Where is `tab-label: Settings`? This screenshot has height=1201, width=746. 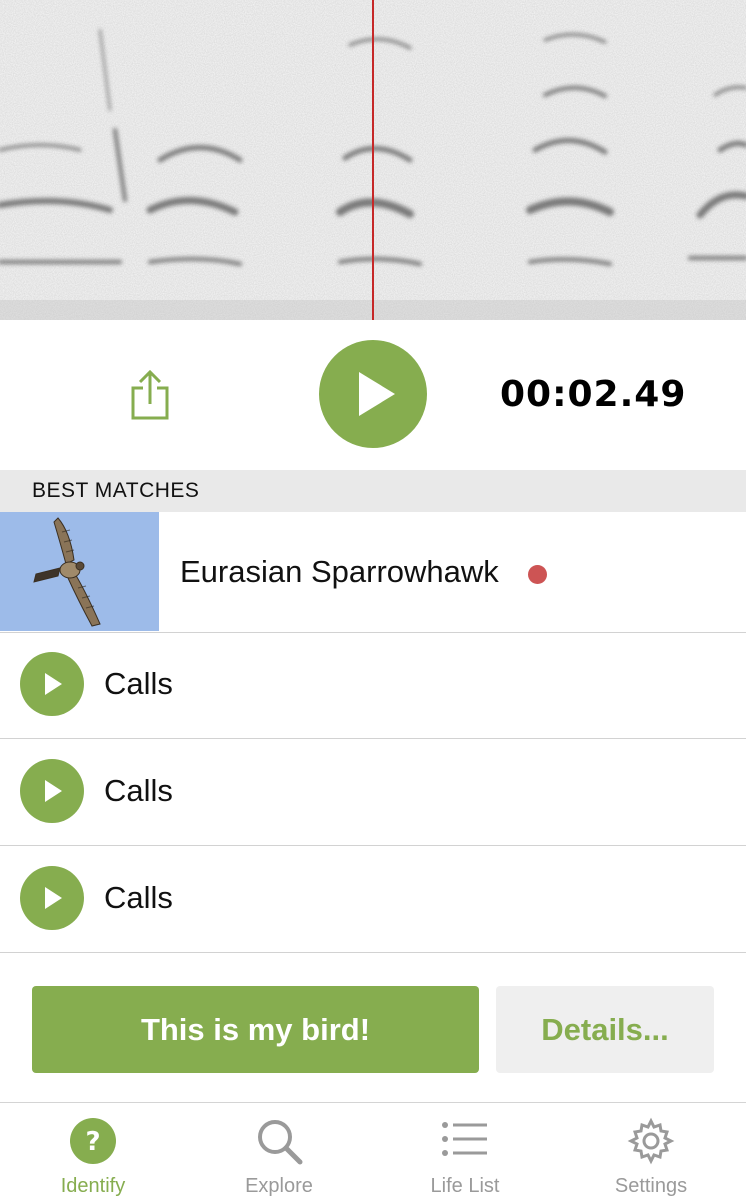
tab-label: Settings is located at coordinates (651, 1186).